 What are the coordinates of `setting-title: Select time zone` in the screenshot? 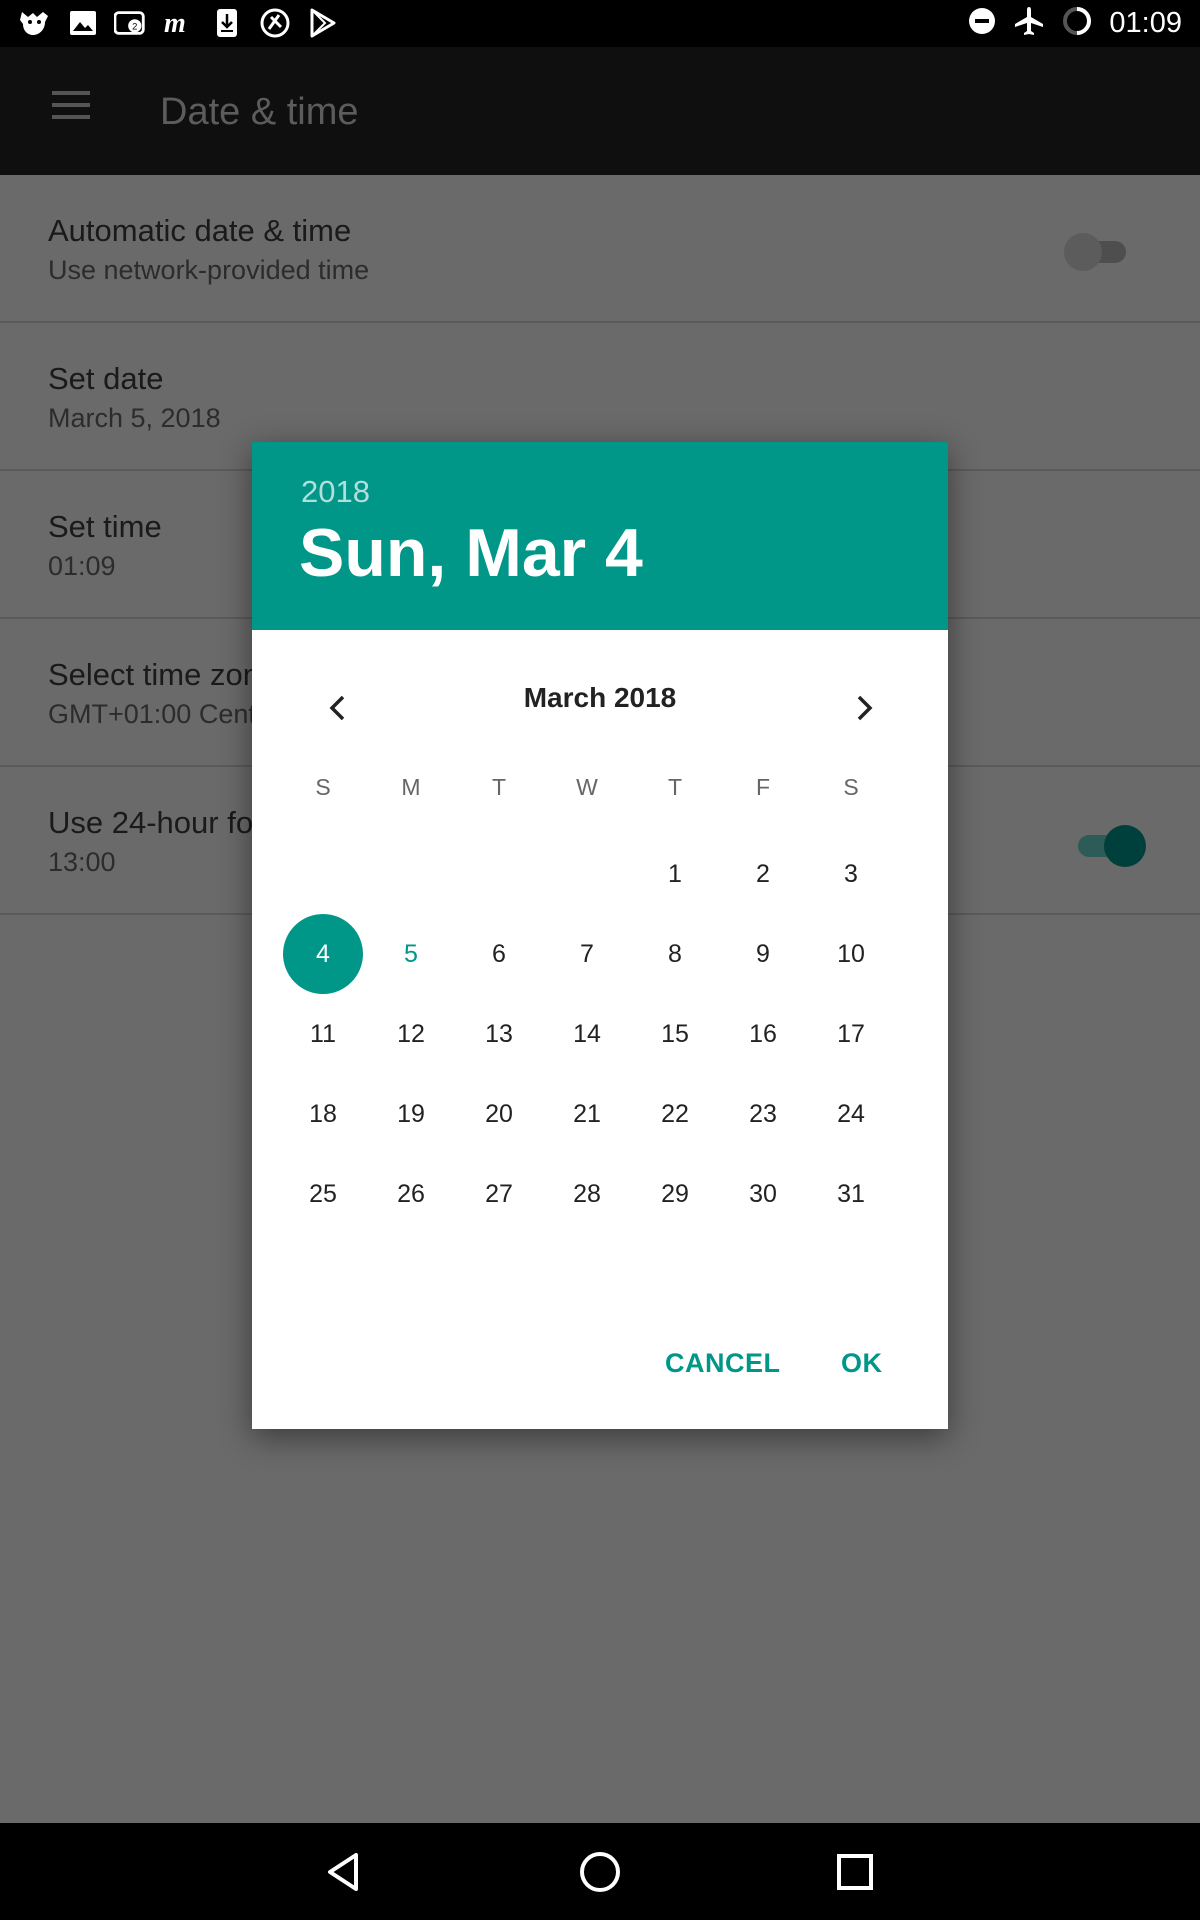 It's located at (163, 674).